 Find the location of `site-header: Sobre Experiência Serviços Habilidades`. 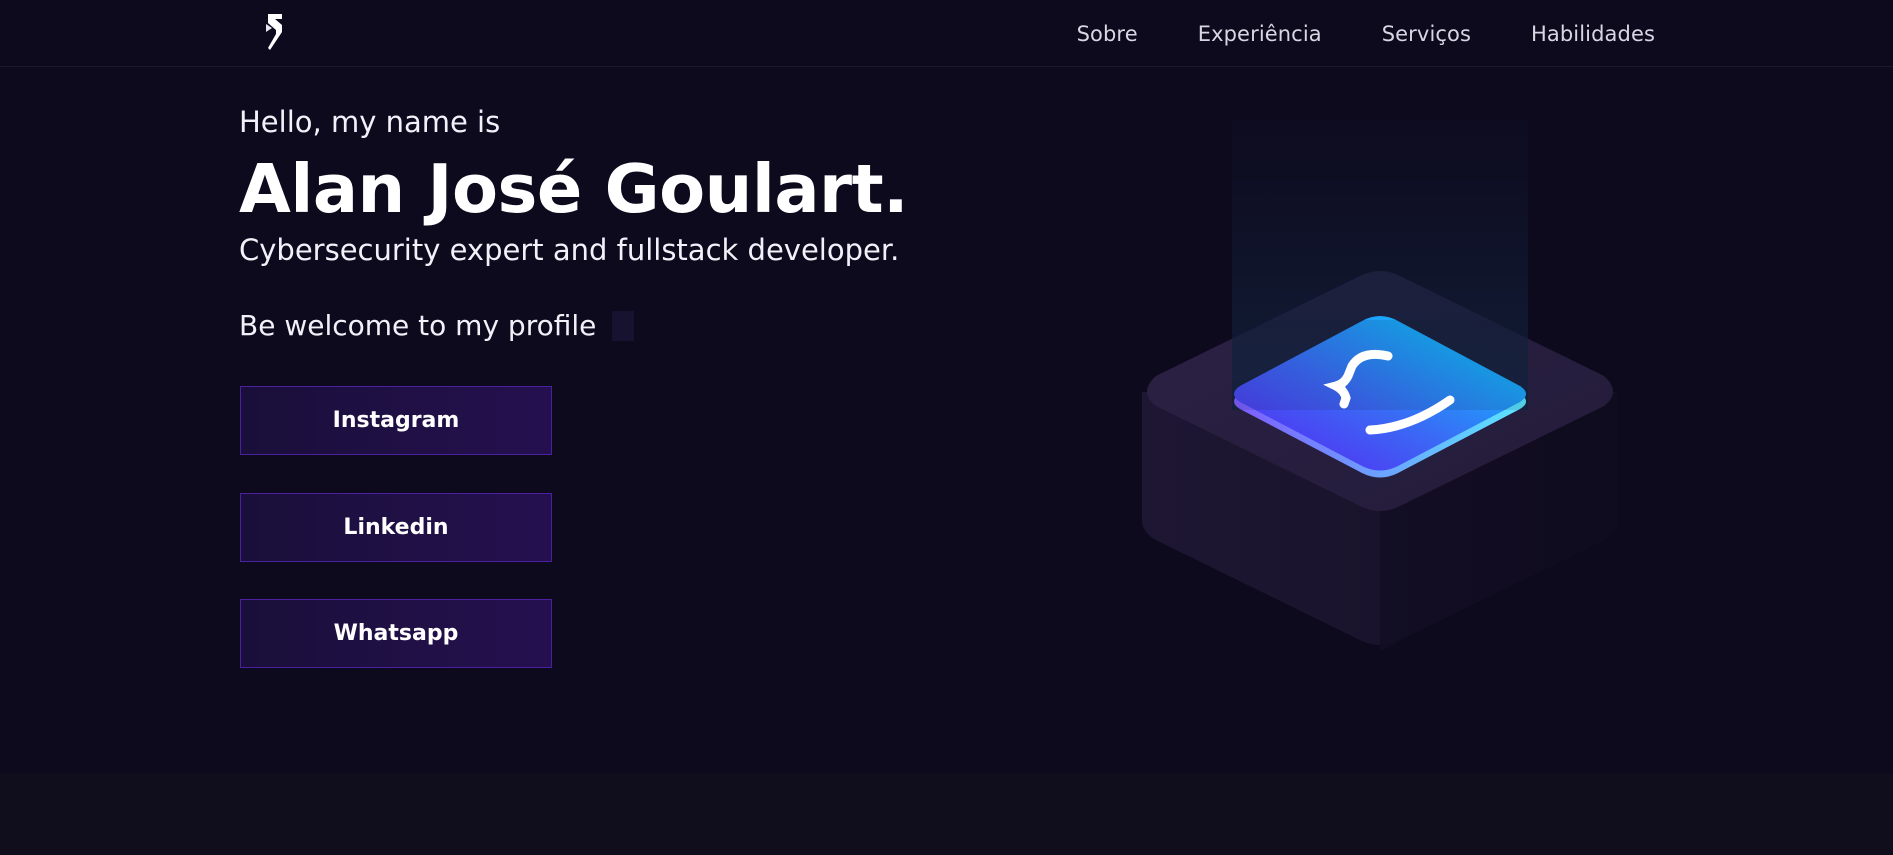

site-header: Sobre Experiência Serviços Habilidades is located at coordinates (946, 33).